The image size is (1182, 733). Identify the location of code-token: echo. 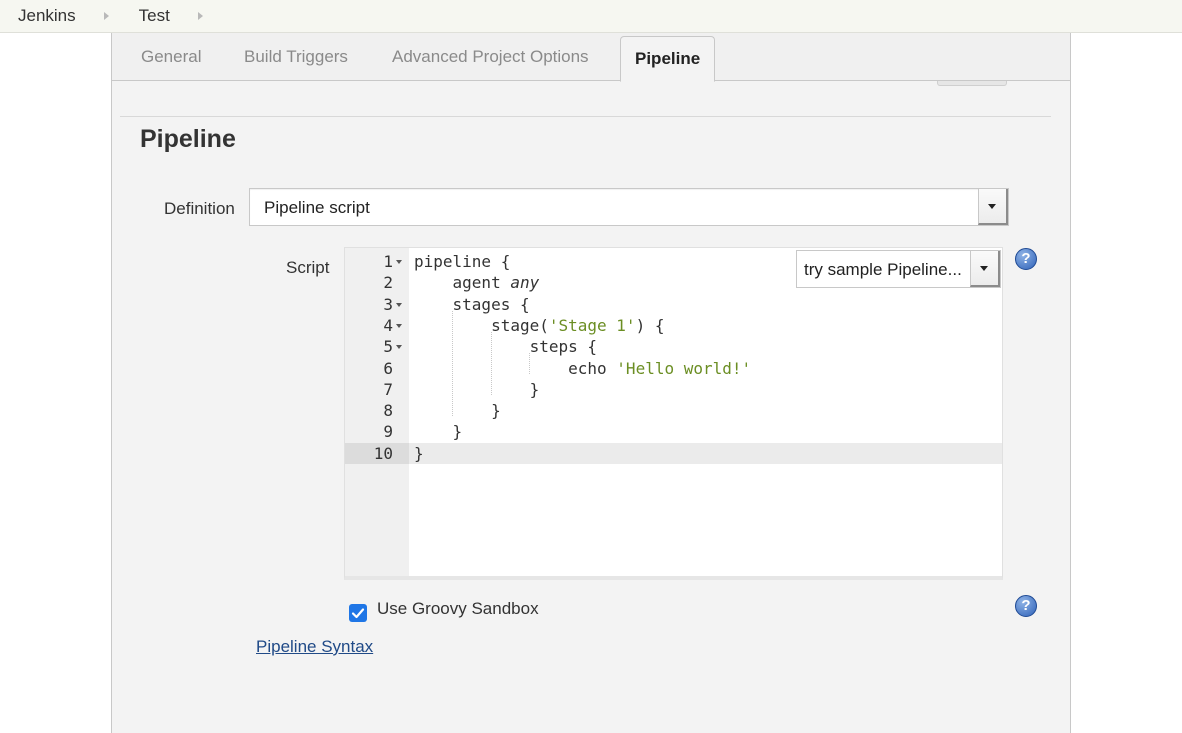
(515, 368).